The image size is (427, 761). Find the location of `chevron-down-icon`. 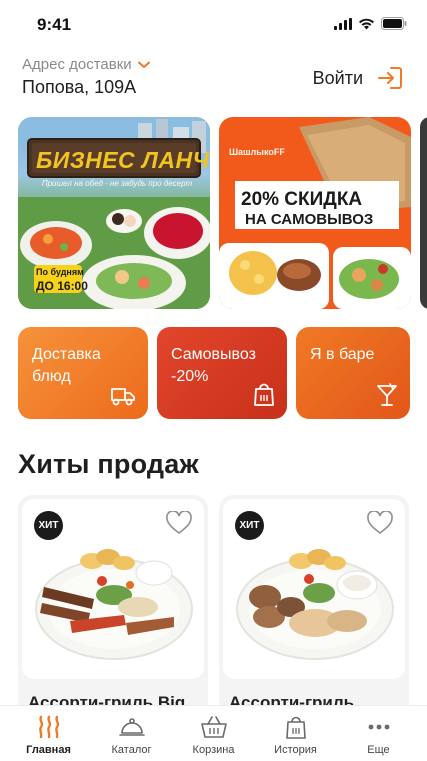

chevron-down-icon is located at coordinates (143, 64).